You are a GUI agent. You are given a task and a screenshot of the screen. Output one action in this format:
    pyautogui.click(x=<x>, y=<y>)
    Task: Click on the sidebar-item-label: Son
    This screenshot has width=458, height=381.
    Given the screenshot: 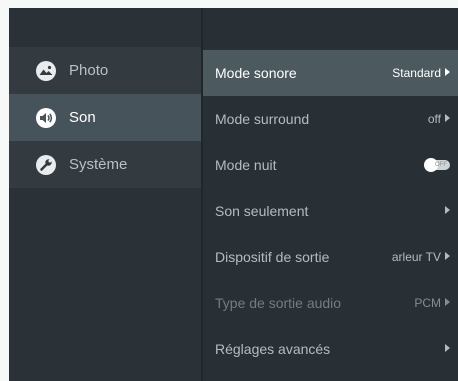 What is the action you would take?
    pyautogui.click(x=82, y=117)
    